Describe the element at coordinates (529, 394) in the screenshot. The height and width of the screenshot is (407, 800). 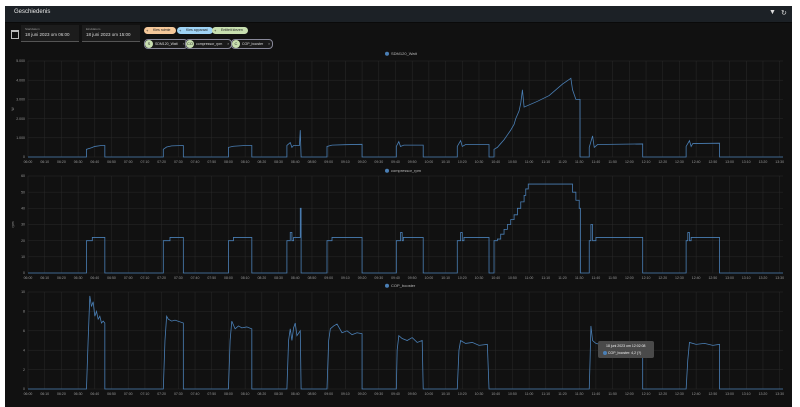
I see `x-tick-label: 11:00` at that location.